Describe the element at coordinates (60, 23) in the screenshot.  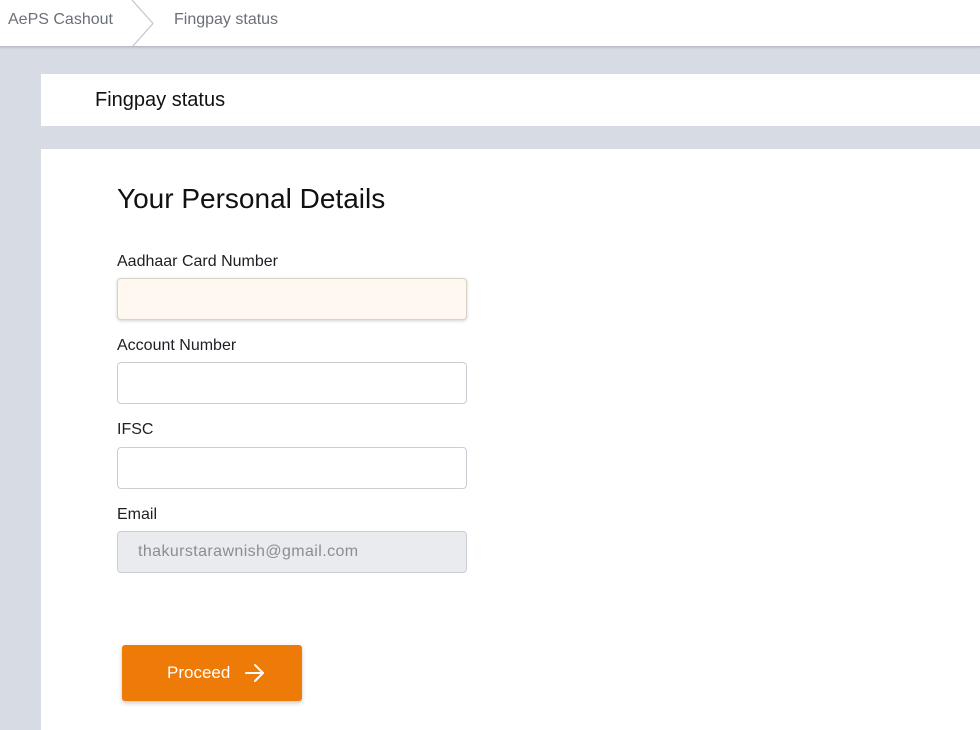
I see `breadcrumb-item-aeps-cashout: AePS Cashout` at that location.